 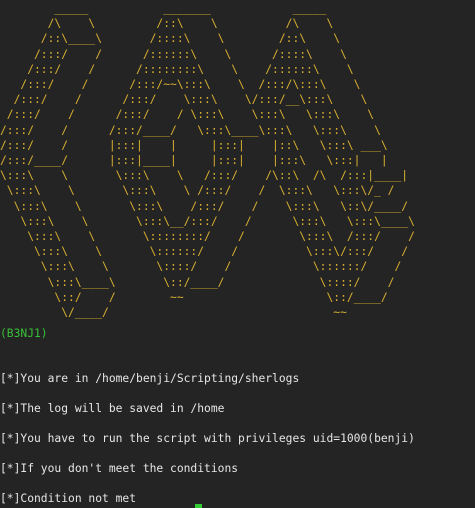 I want to click on output-line-condition-not-met: [*]Condition not met, so click(x=68, y=498).